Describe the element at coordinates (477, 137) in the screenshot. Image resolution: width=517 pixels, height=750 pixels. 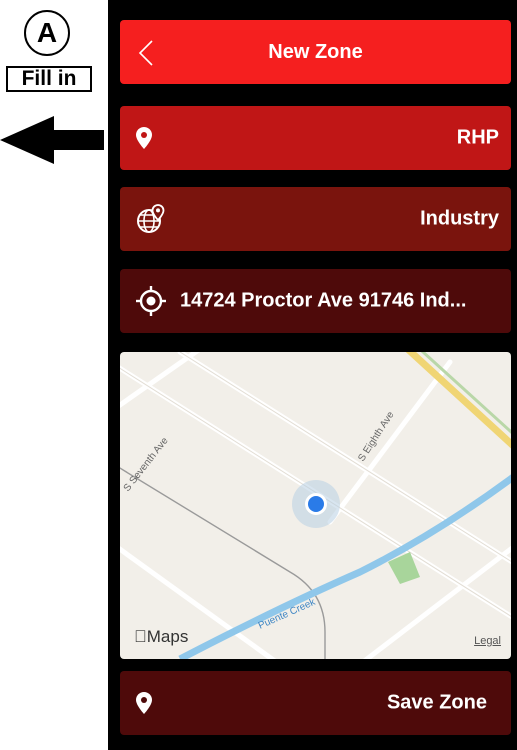
I see `zone-name-value: RHP` at that location.